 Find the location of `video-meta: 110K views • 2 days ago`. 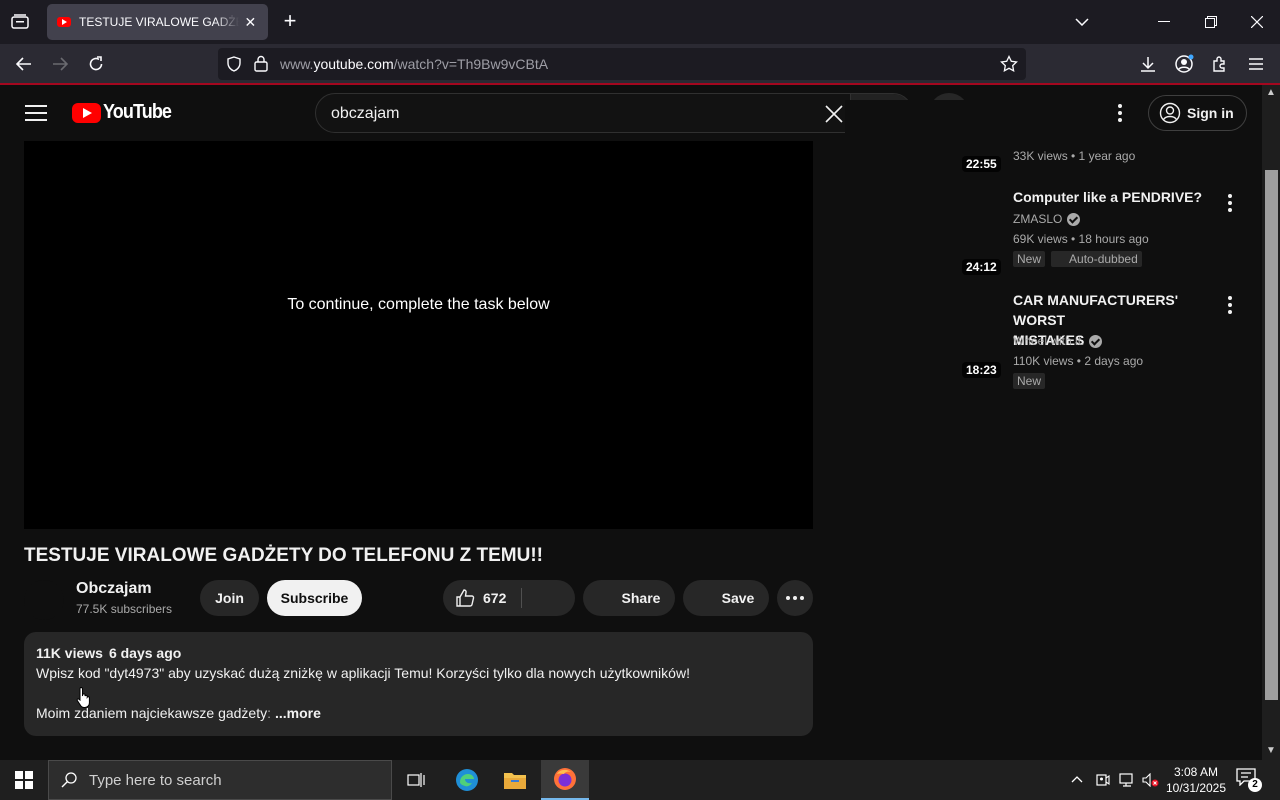

video-meta: 110K views • 2 days ago is located at coordinates (1078, 361).